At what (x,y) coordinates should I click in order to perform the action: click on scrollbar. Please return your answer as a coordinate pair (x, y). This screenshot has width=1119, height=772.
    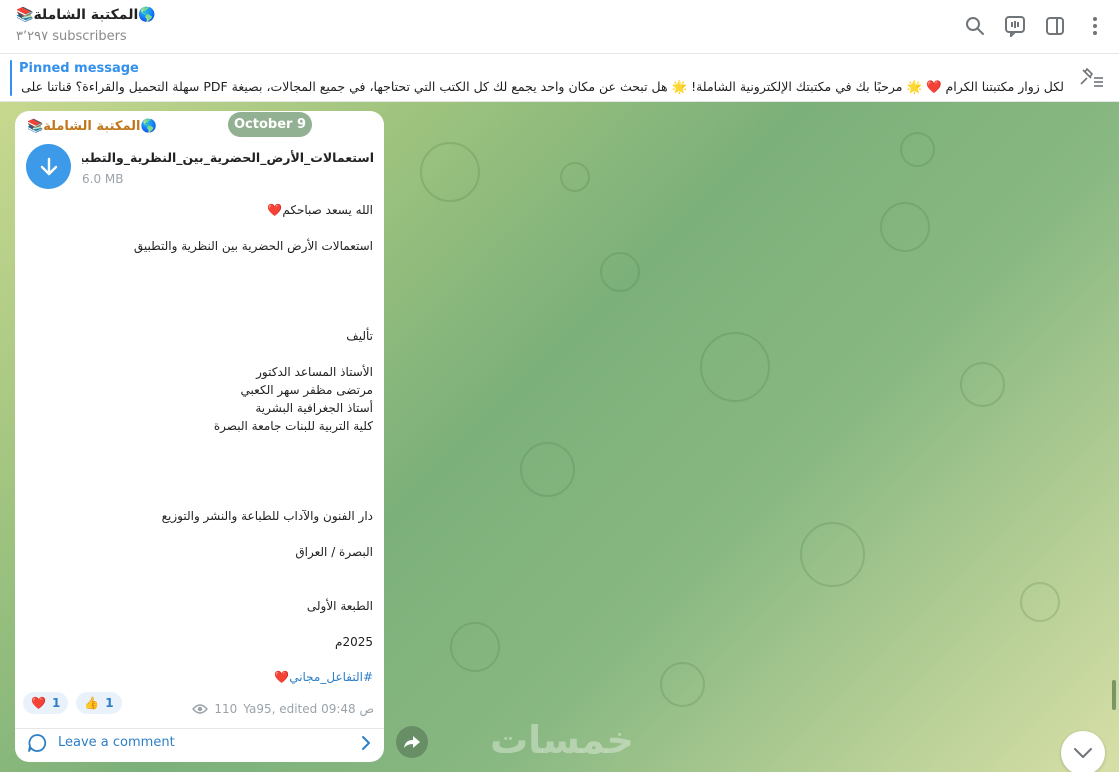
    Looking at the image, I should click on (1114, 695).